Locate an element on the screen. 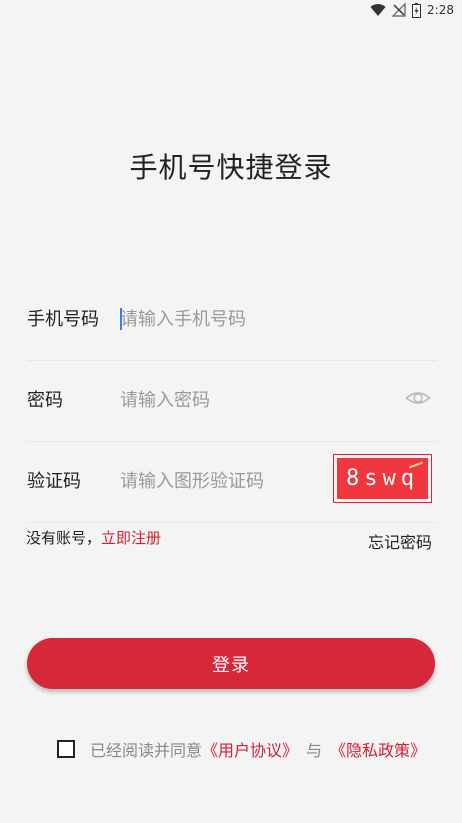 This screenshot has height=823, width=462. agreement-checkbox is located at coordinates (66, 749).